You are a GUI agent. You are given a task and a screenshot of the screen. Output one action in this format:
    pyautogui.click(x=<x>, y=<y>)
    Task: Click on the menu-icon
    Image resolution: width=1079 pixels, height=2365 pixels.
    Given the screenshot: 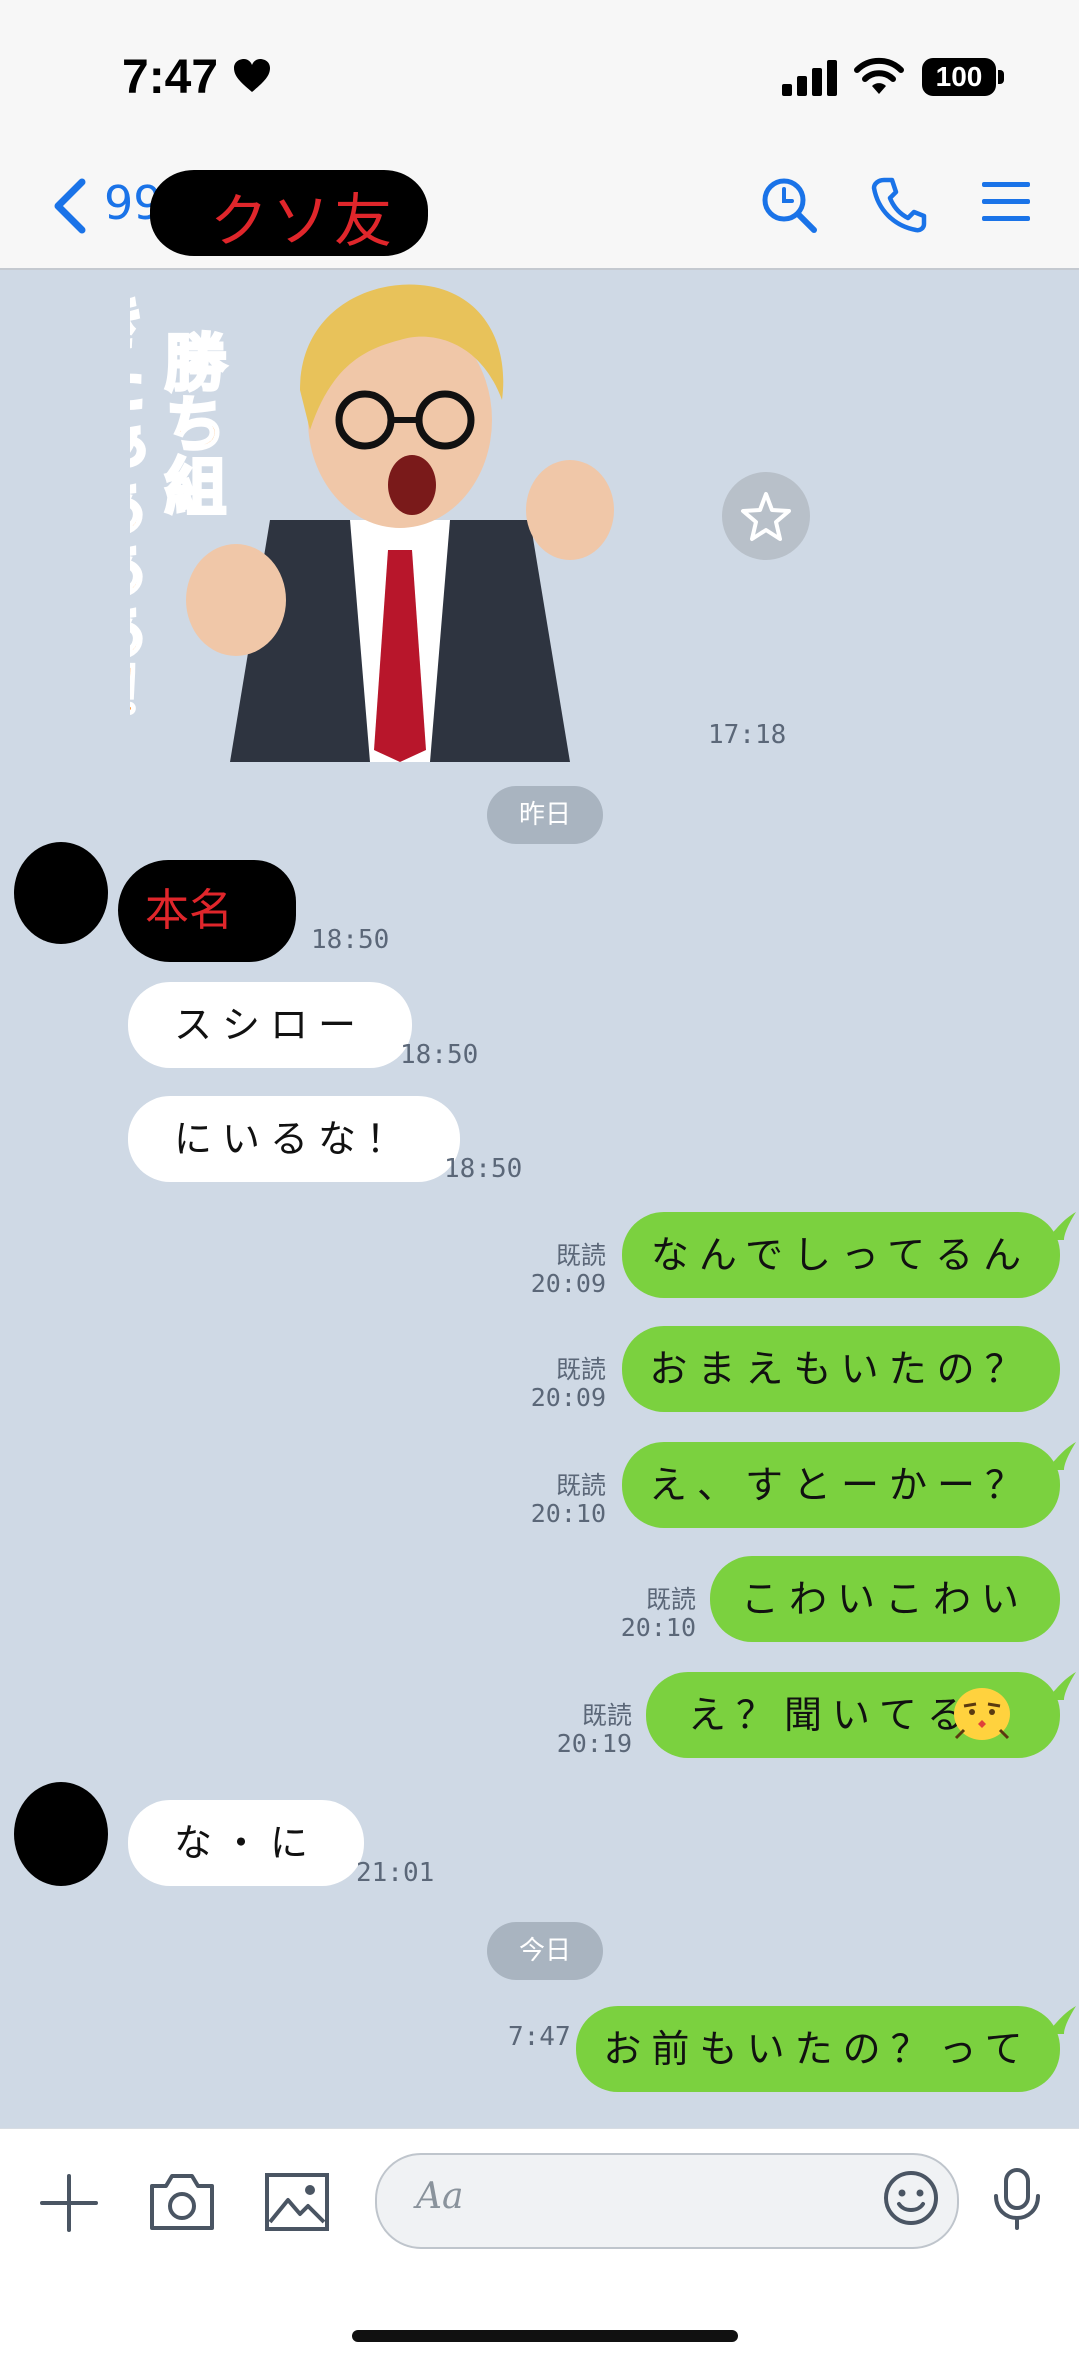 What is the action you would take?
    pyautogui.click(x=1006, y=202)
    